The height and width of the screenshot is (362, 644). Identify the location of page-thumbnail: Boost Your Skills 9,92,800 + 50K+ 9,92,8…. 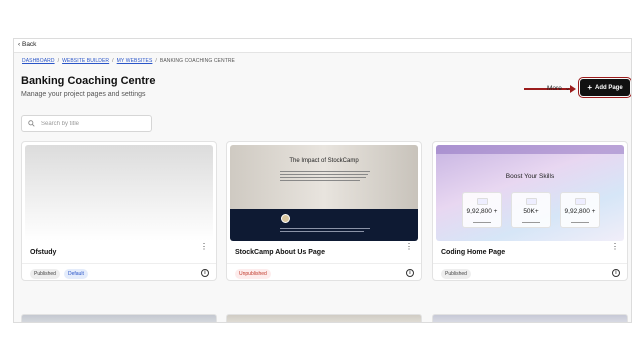
(530, 193).